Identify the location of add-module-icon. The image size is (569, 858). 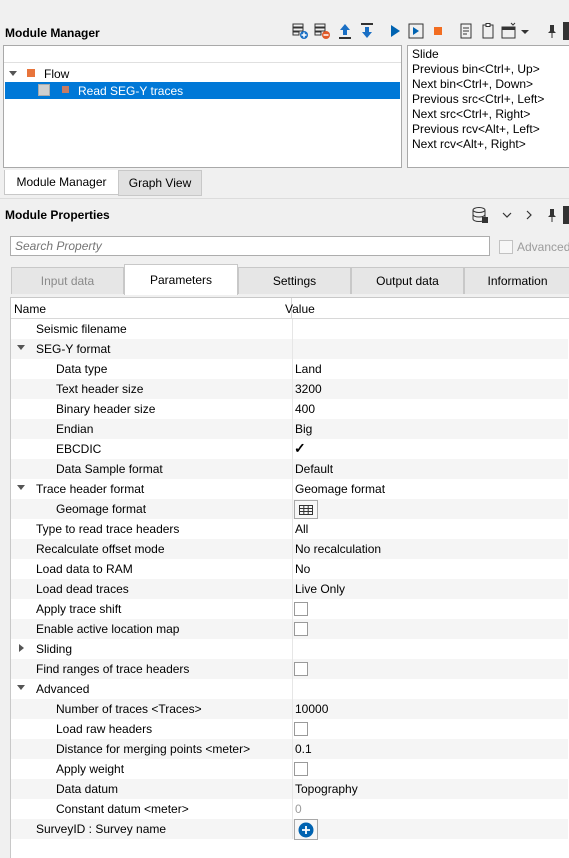
(300, 31).